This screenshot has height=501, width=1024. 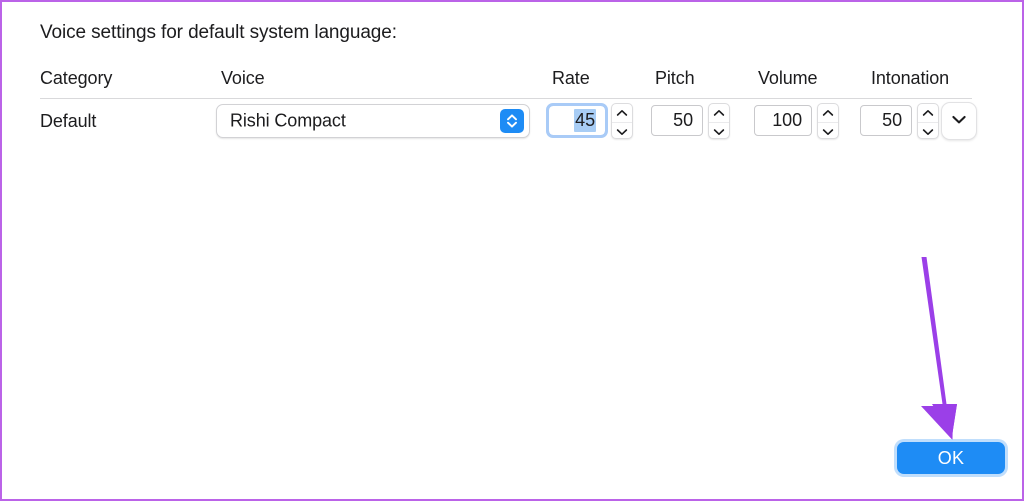 I want to click on rate-stepper-down, so click(x=622, y=130).